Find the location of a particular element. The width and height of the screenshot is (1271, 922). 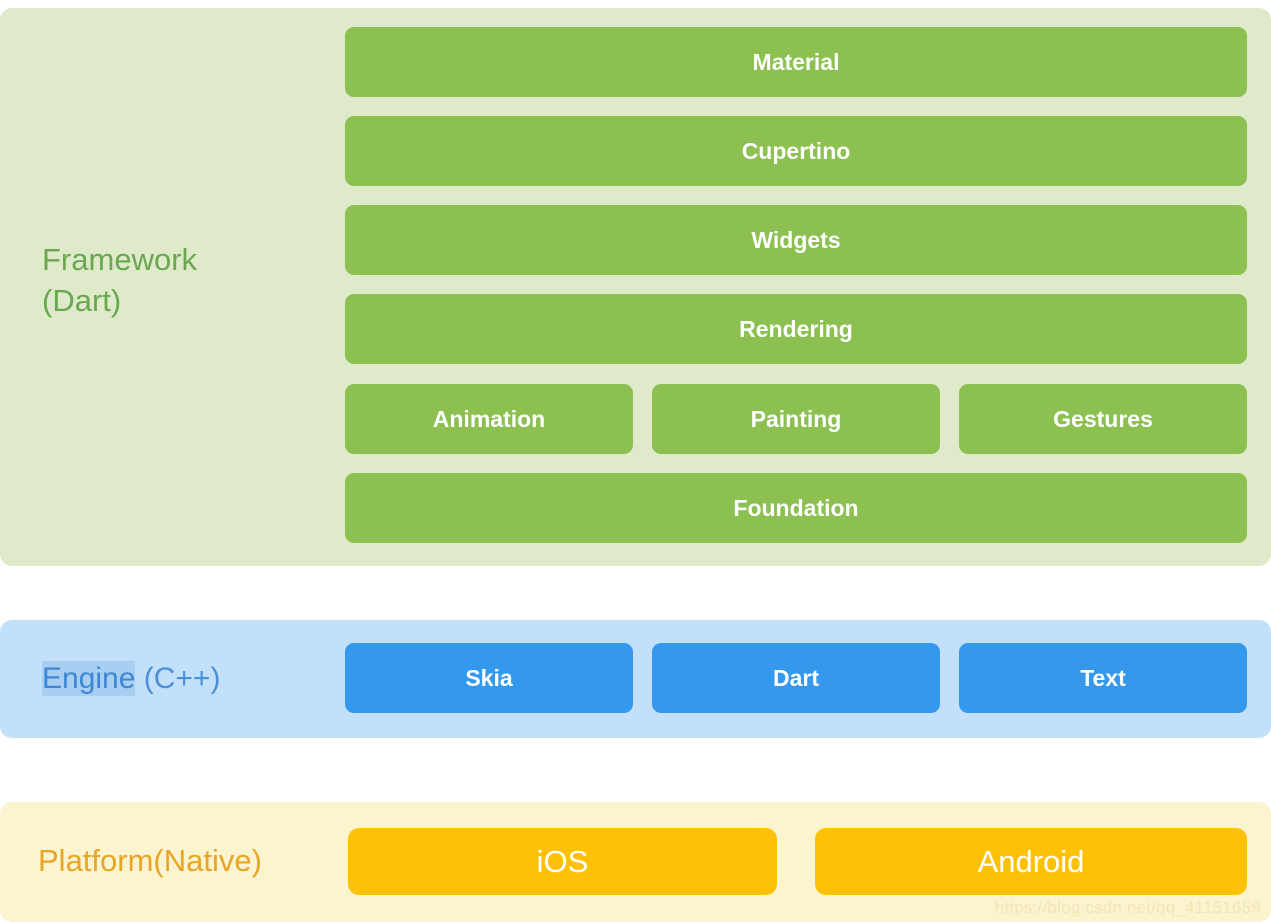

framework-box-rendering: Rendering is located at coordinates (796, 329).